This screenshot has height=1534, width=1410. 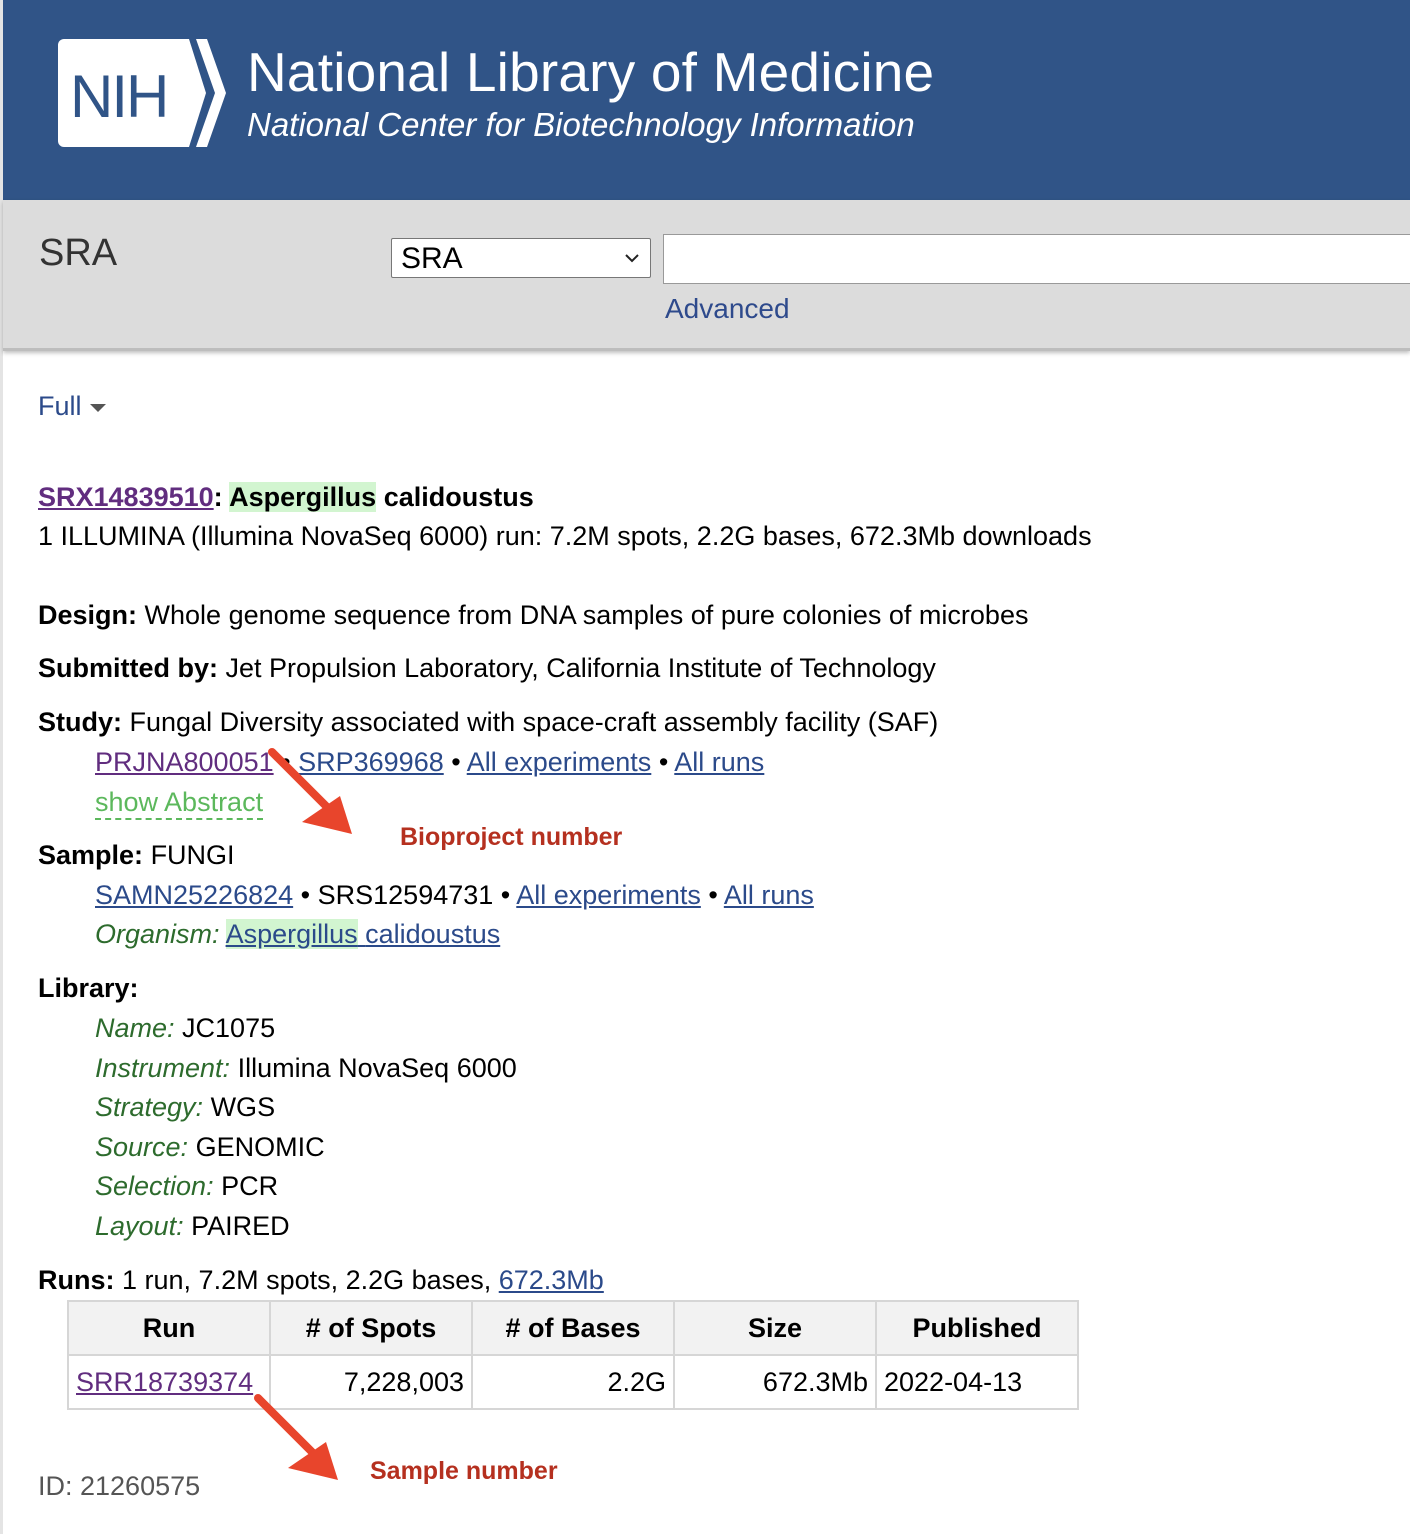 What do you see at coordinates (511, 837) in the screenshot?
I see `bioproject-annotation: Bioproject number` at bounding box center [511, 837].